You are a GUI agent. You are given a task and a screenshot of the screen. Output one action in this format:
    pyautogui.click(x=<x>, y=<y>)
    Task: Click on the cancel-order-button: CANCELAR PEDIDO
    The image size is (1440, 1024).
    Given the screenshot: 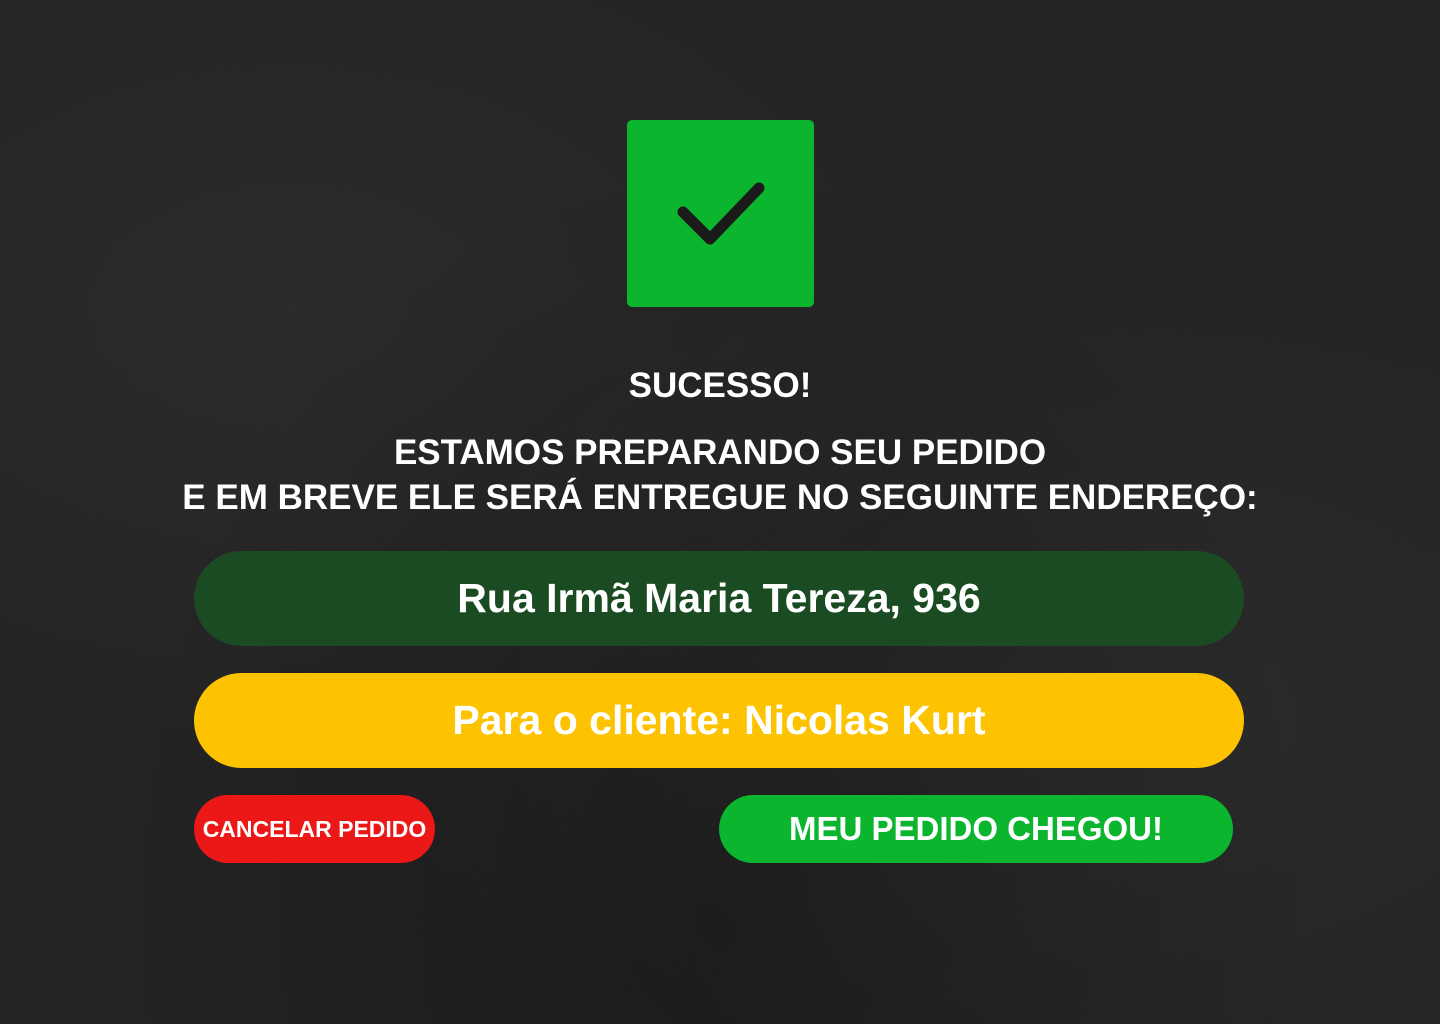 What is the action you would take?
    pyautogui.click(x=314, y=829)
    